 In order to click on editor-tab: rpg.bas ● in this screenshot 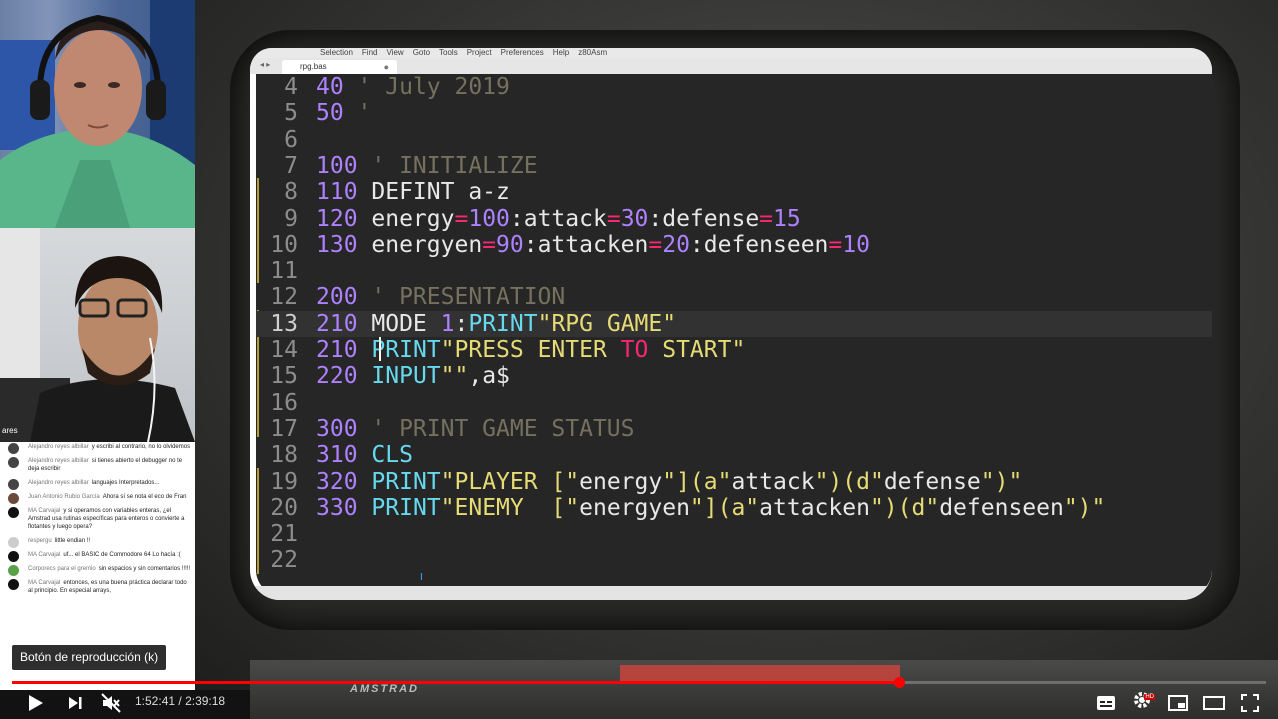, I will do `click(339, 67)`.